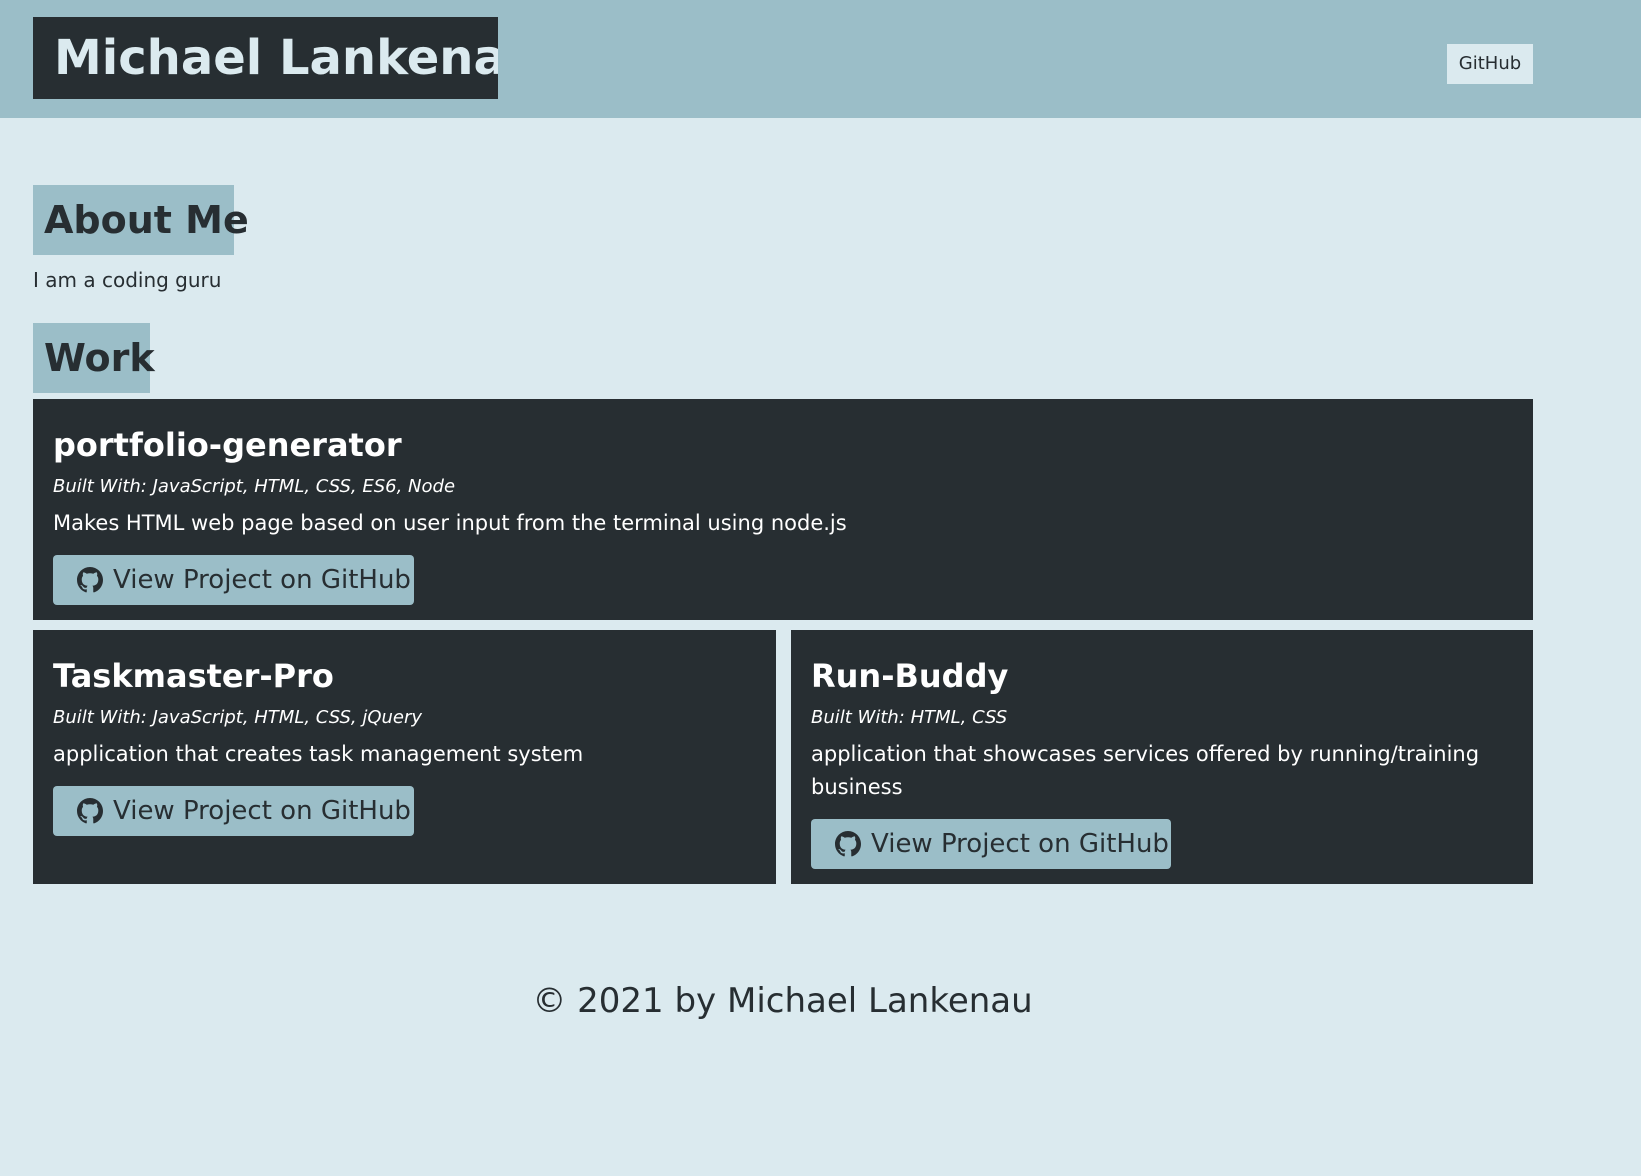 The height and width of the screenshot is (1176, 1641). I want to click on project-title: Taskmaster-Pro, so click(193, 676).